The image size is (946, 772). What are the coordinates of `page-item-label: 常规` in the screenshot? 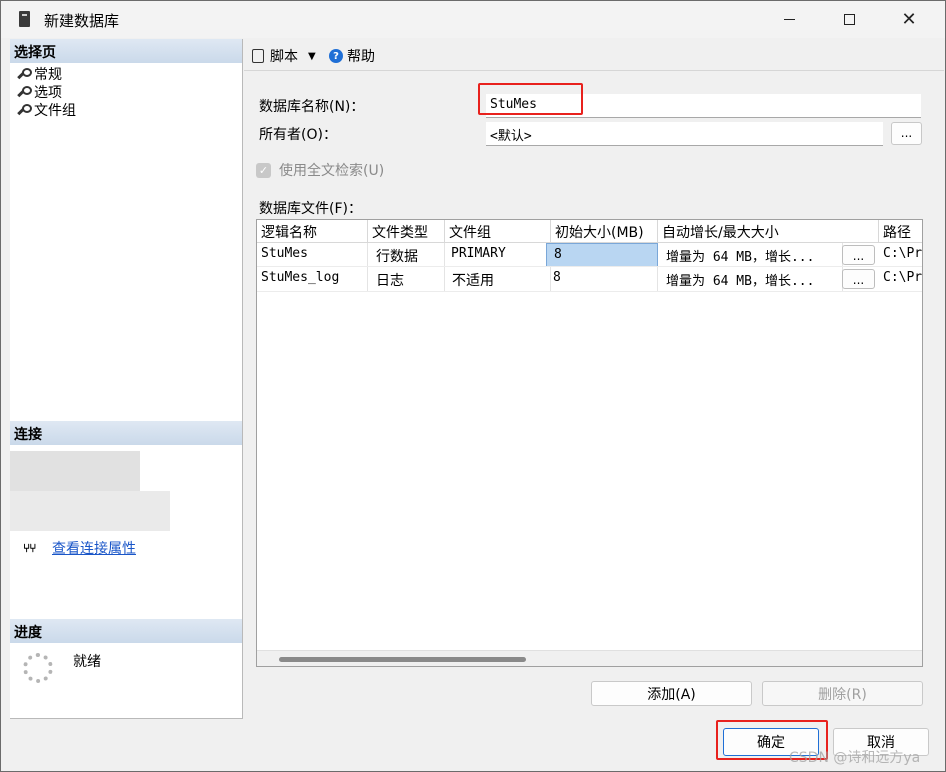 It's located at (48, 75).